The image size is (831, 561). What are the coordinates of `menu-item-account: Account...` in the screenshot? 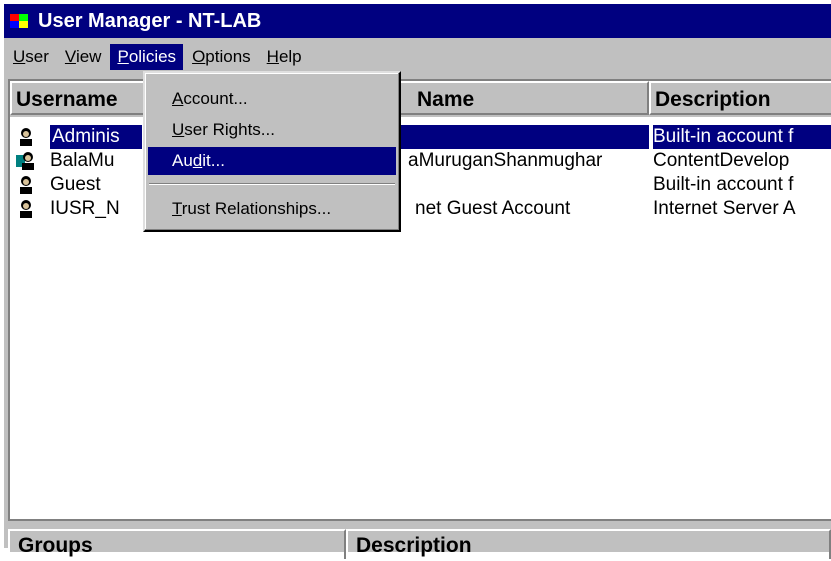 It's located at (272, 99).